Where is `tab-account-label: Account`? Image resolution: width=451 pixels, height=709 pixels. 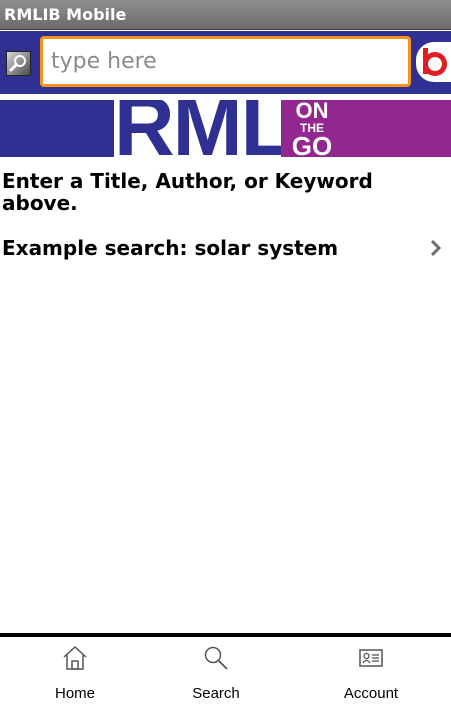 tab-account-label: Account is located at coordinates (371, 693).